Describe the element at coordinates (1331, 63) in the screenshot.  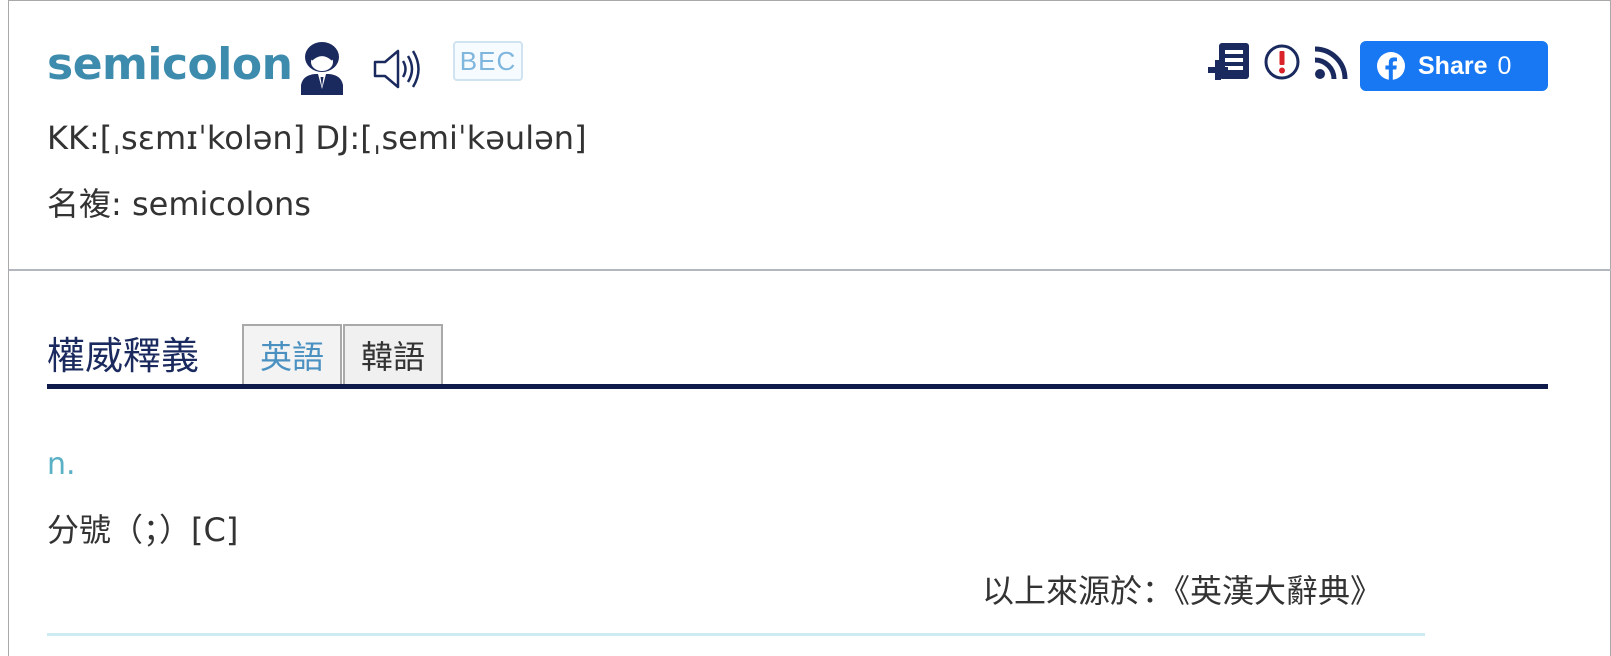
I see `rss-icon` at that location.